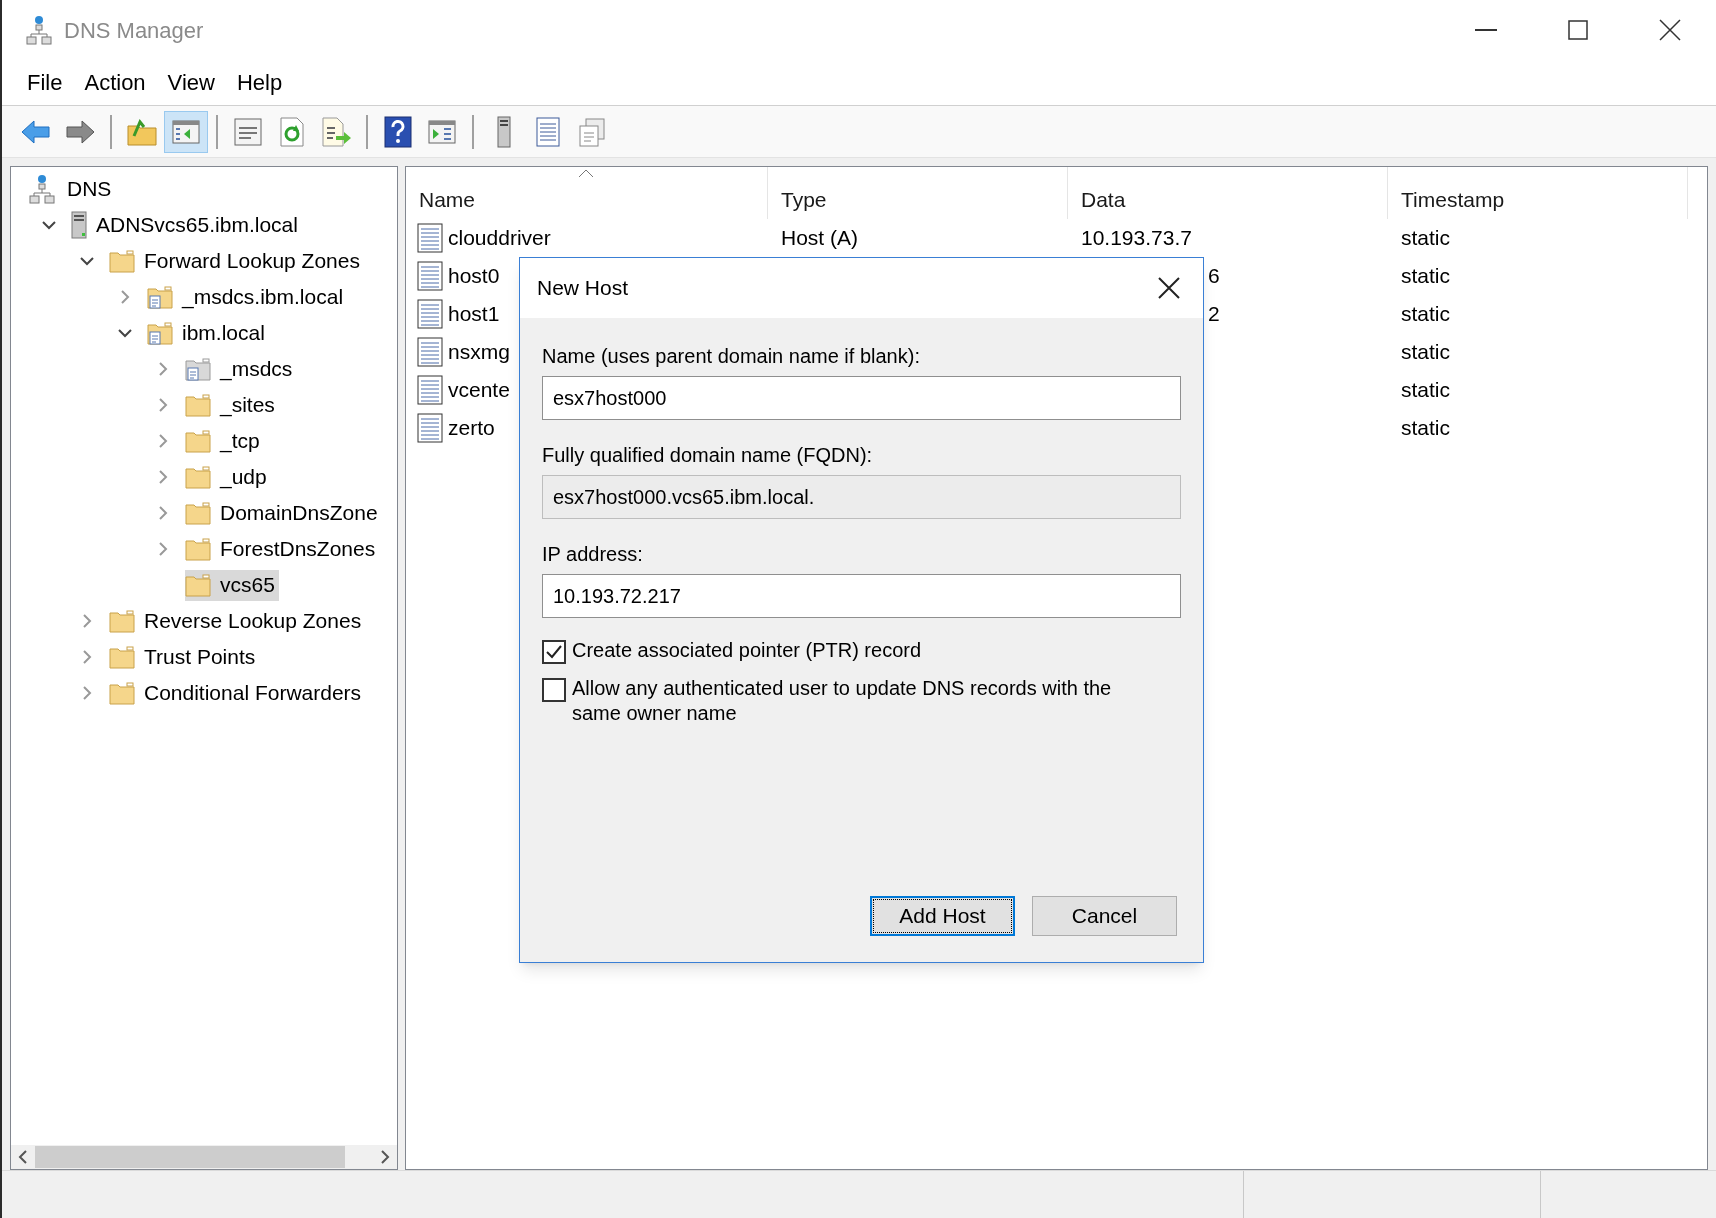  What do you see at coordinates (471, 428) in the screenshot?
I see `record-name: zerto` at bounding box center [471, 428].